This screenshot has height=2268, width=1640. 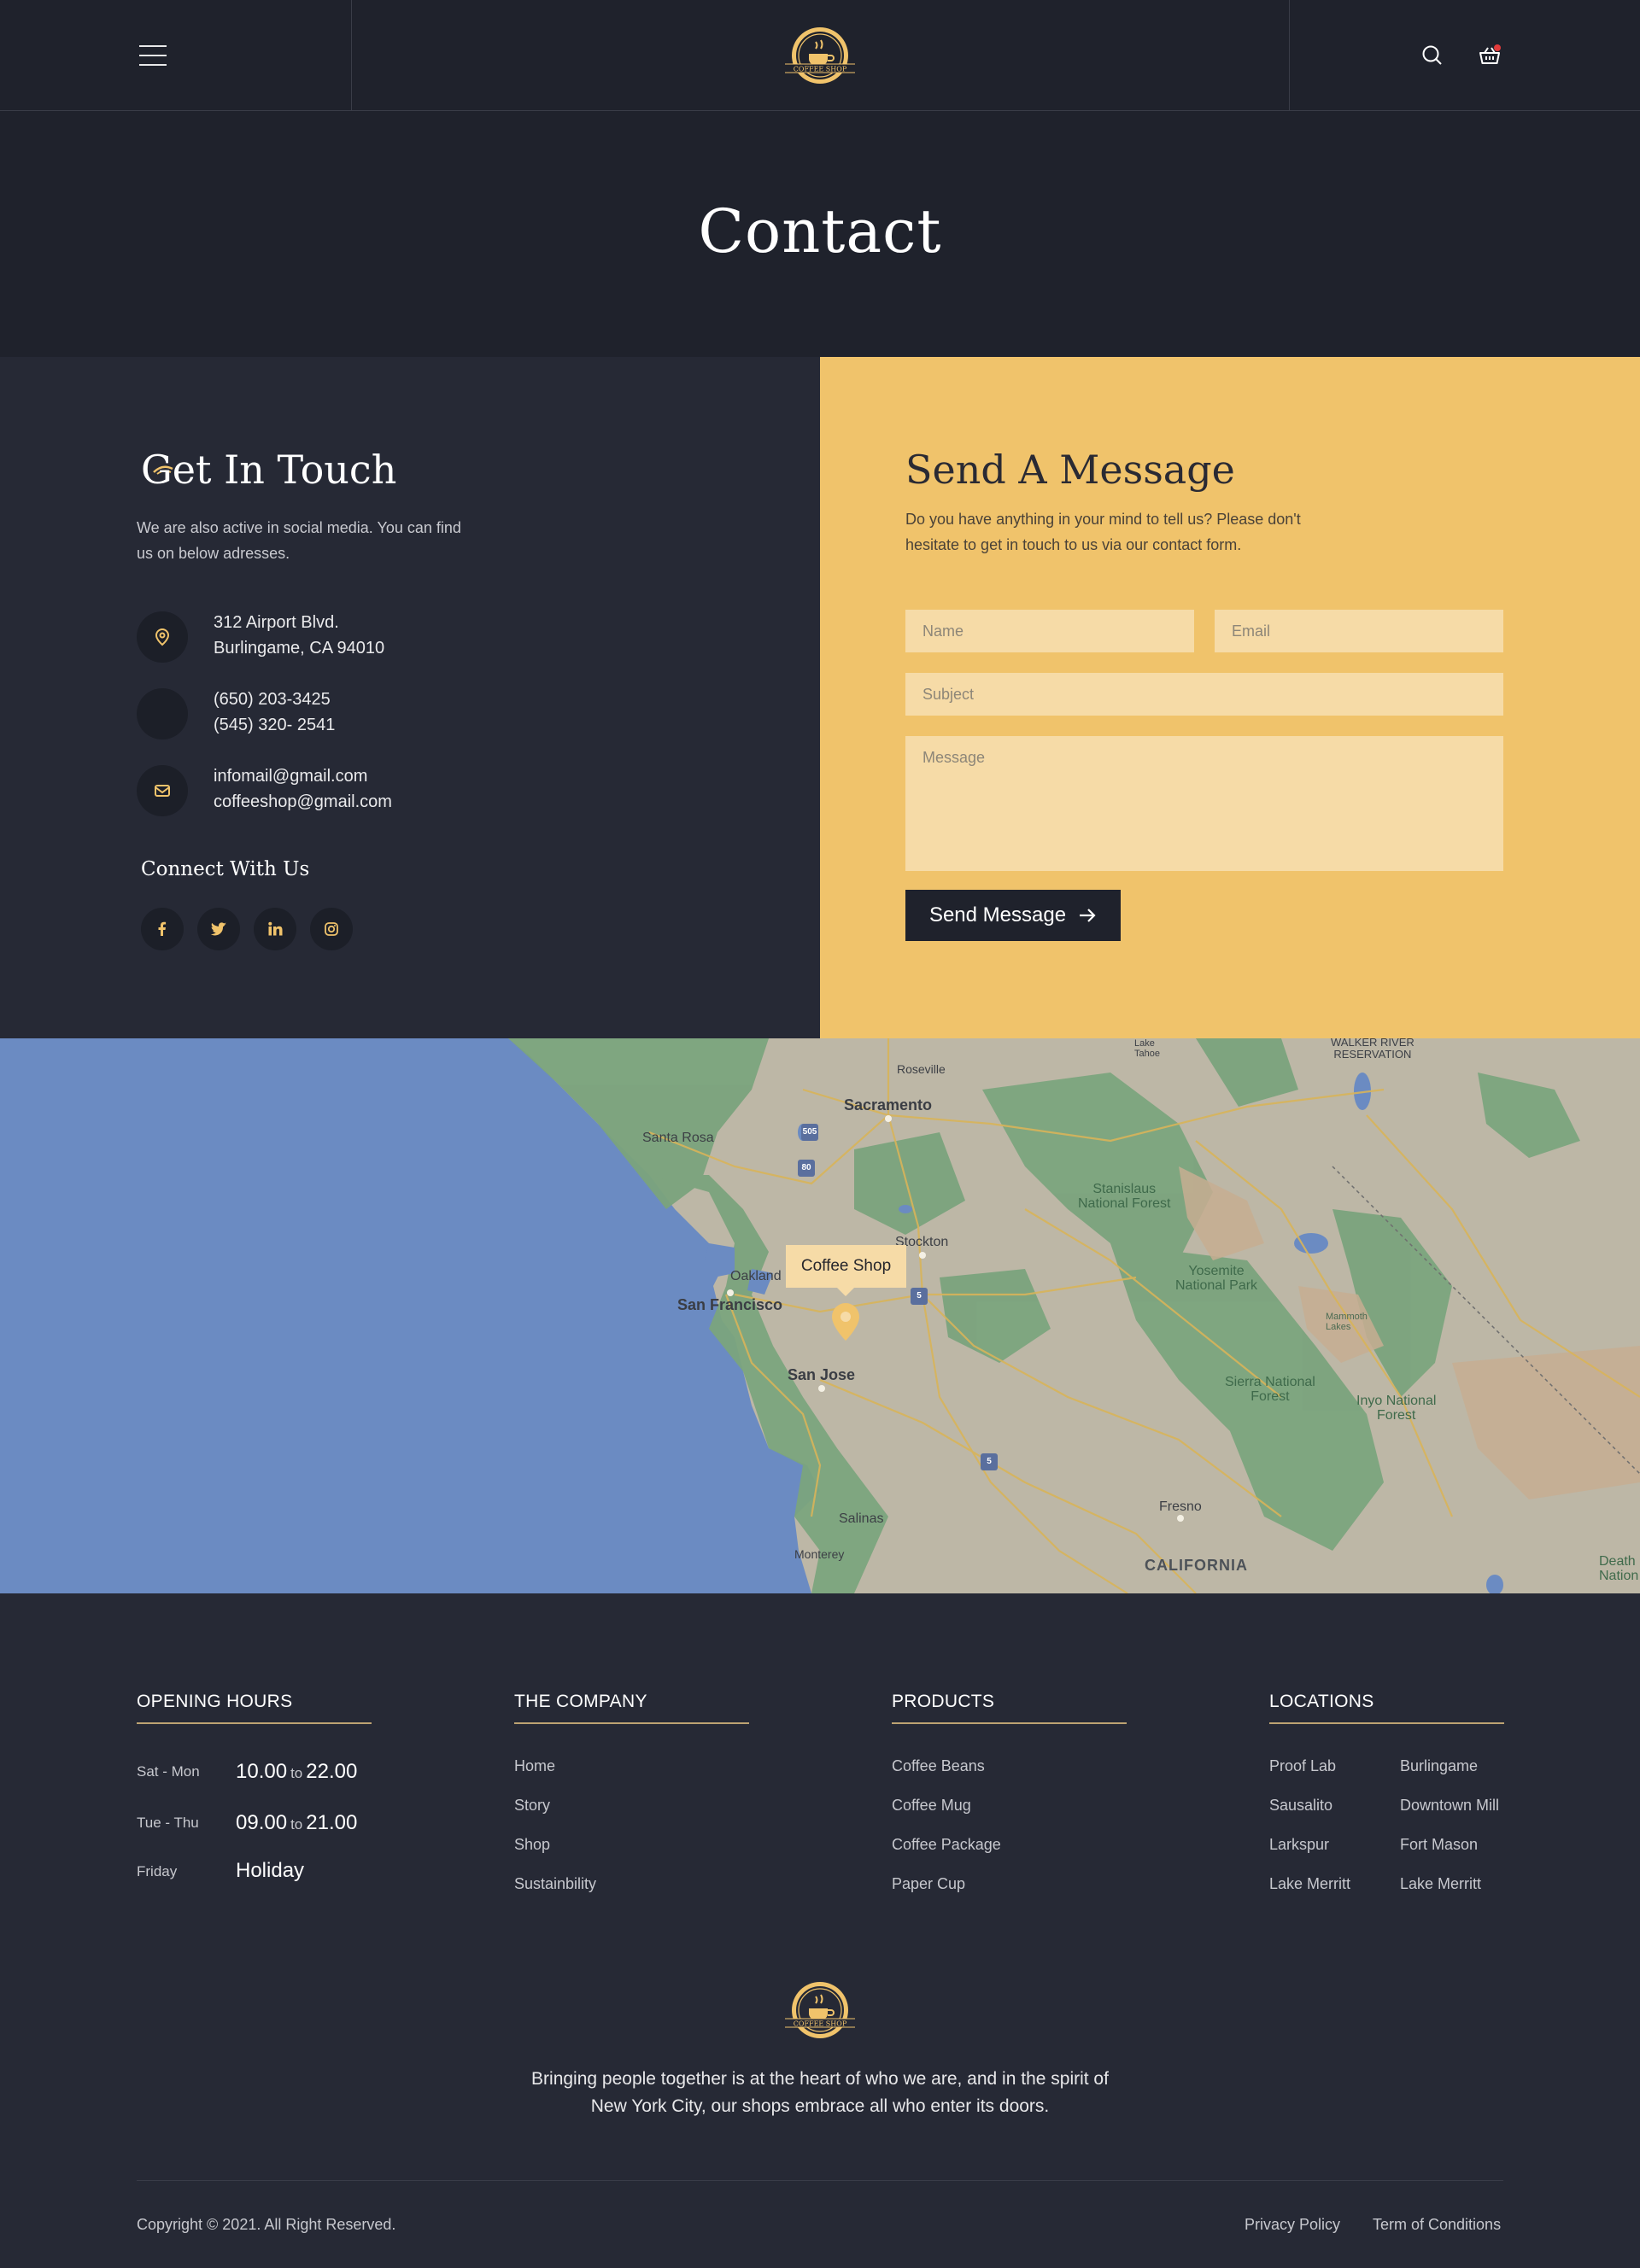 What do you see at coordinates (756, 1276) in the screenshot?
I see `map-label-oakland: Oakland` at bounding box center [756, 1276].